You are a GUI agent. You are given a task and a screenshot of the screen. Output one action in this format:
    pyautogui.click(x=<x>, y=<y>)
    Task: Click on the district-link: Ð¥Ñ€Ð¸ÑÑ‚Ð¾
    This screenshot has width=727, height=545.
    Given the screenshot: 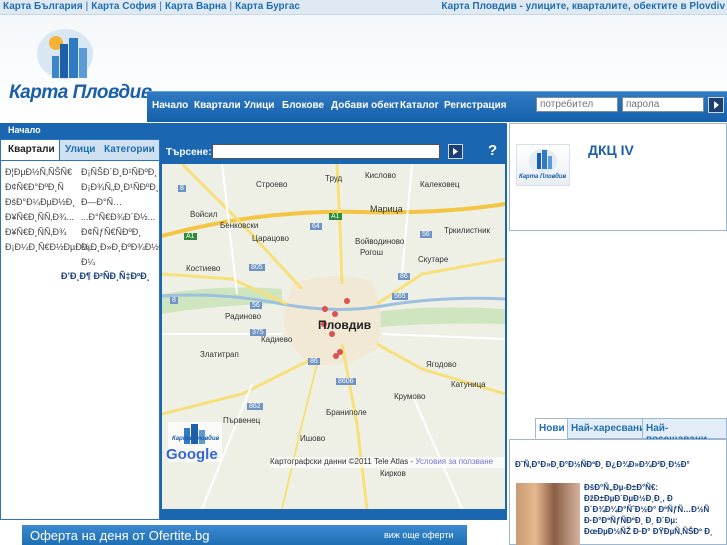 What is the action you would take?
    pyautogui.click(x=36, y=232)
    